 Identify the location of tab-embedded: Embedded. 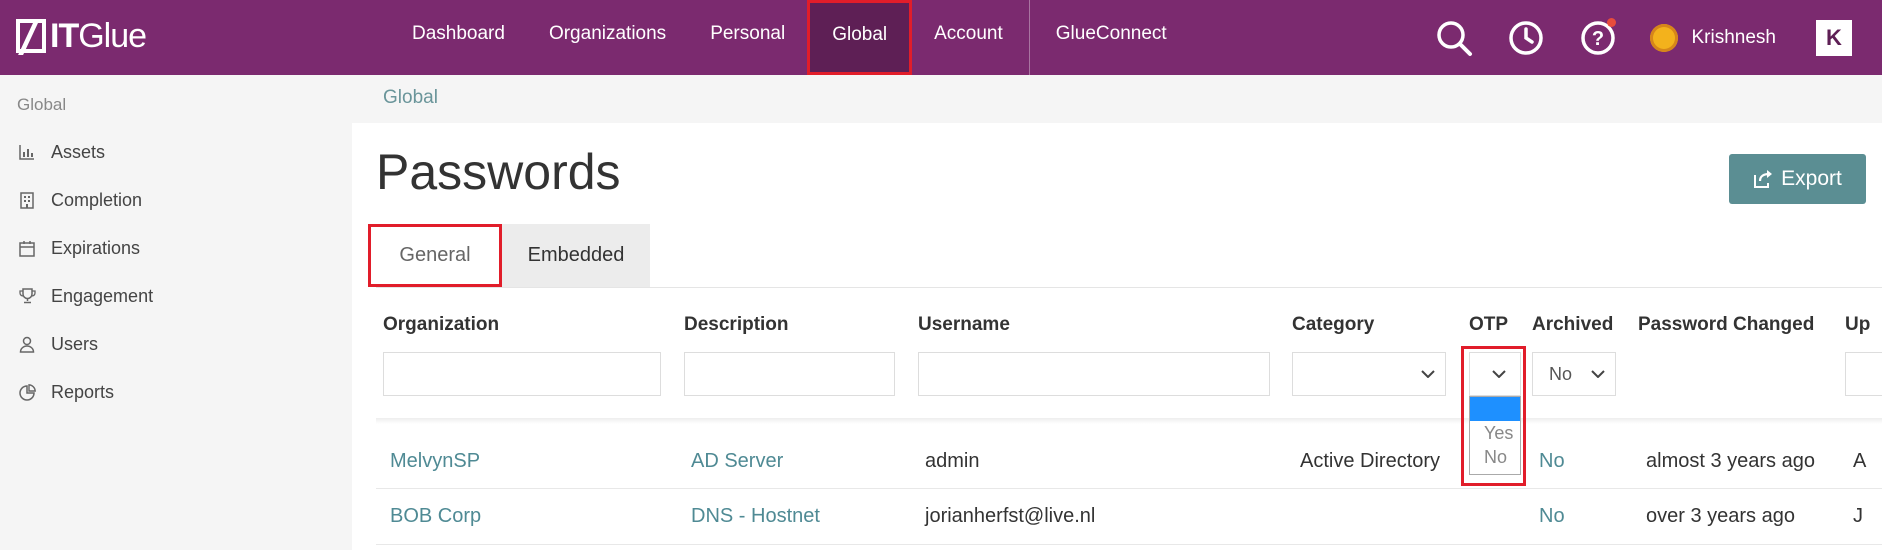
(576, 255).